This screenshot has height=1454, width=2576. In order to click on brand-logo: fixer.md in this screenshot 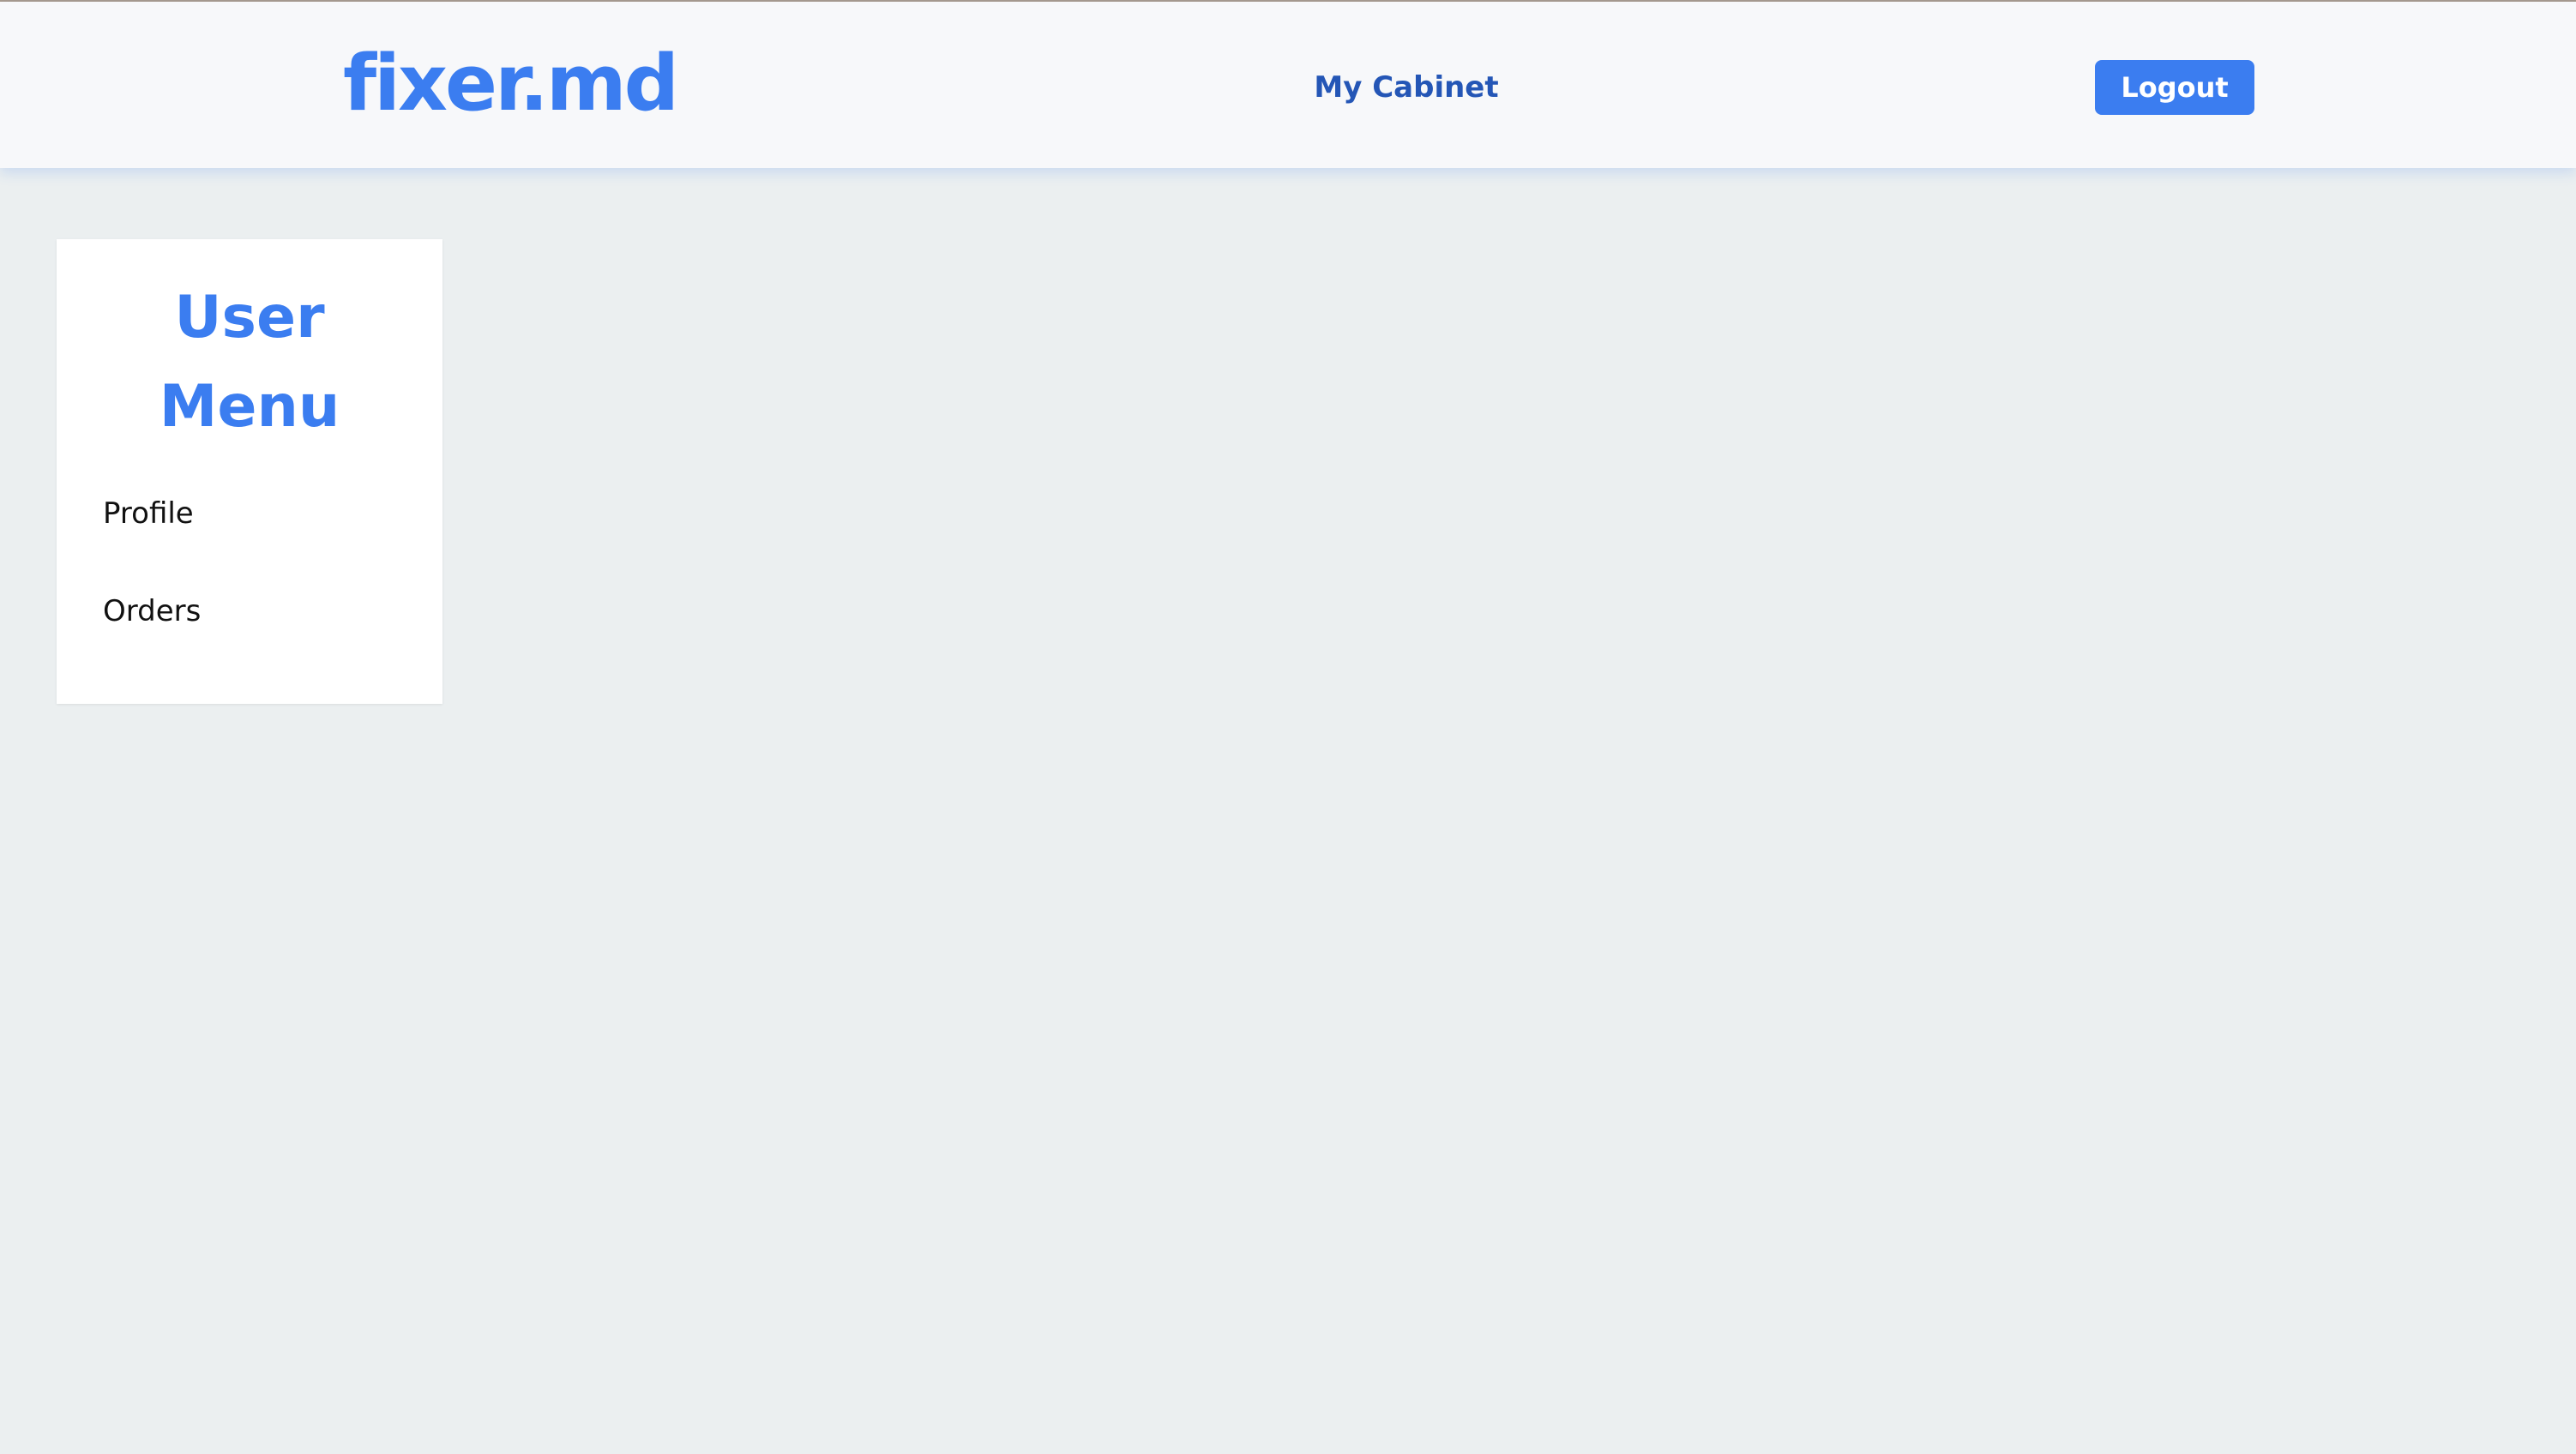, I will do `click(511, 84)`.